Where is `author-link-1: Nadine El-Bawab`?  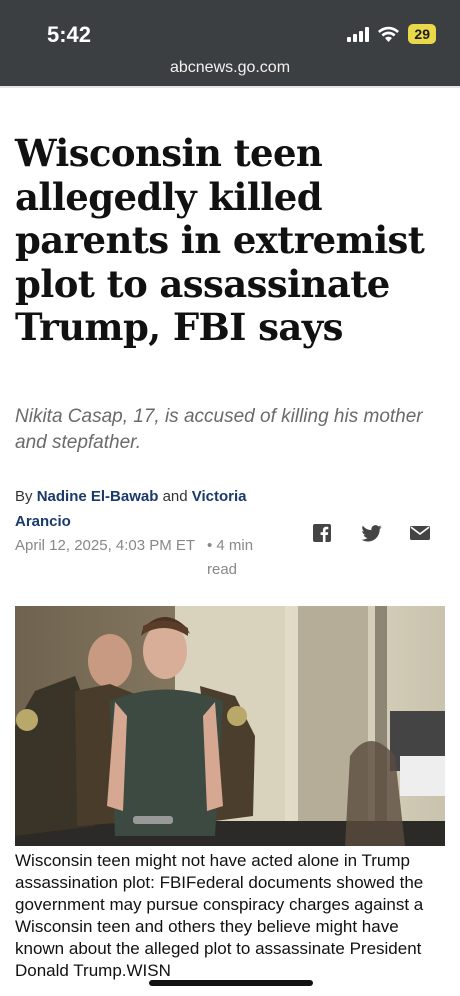 author-link-1: Nadine El-Bawab is located at coordinates (98, 496).